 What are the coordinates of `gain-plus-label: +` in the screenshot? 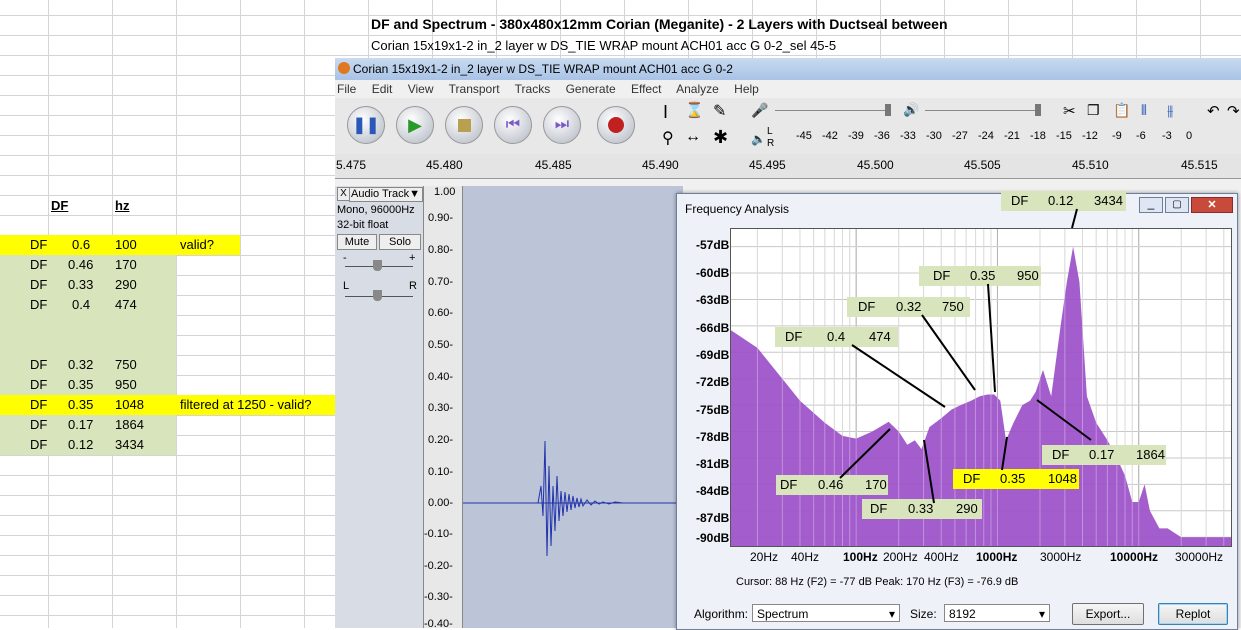 It's located at (412, 258).